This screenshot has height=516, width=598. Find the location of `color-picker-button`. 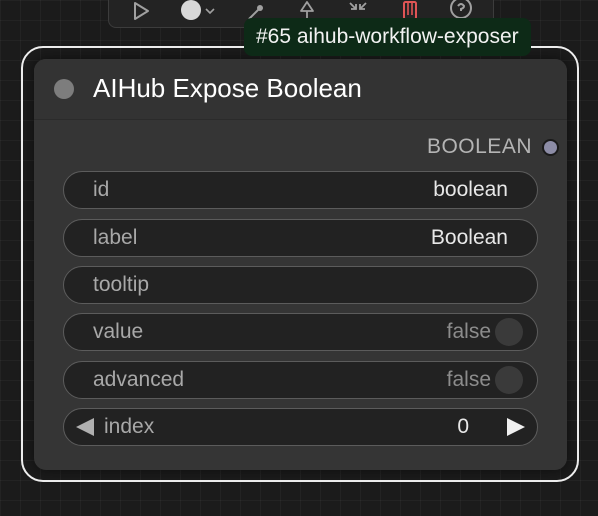

color-picker-button is located at coordinates (198, 13).